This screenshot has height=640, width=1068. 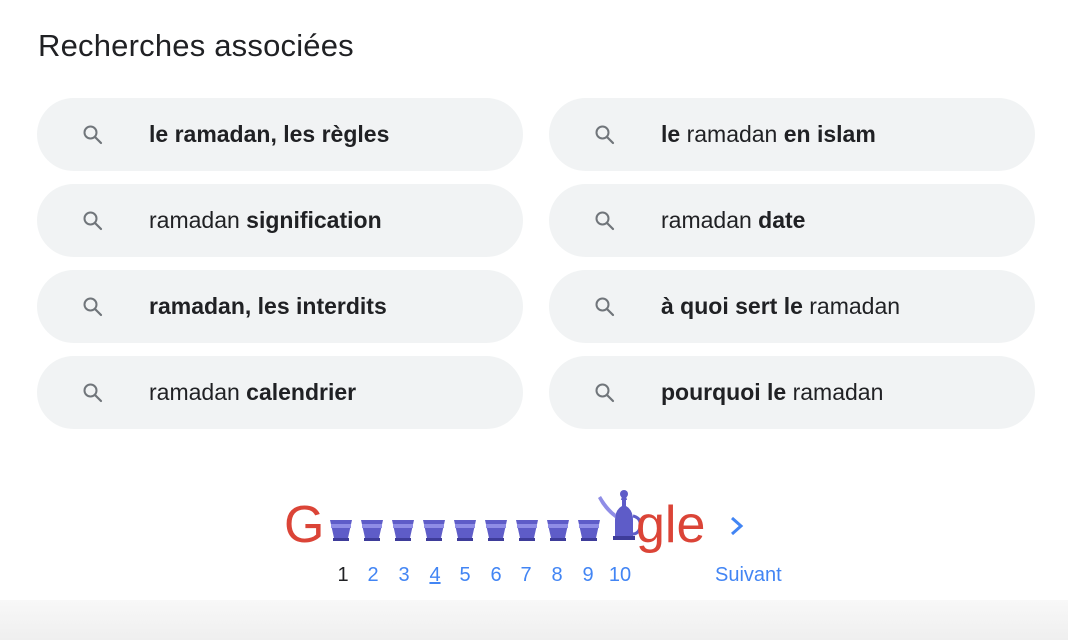 What do you see at coordinates (829, 134) in the screenshot?
I see `bold-term: en islam` at bounding box center [829, 134].